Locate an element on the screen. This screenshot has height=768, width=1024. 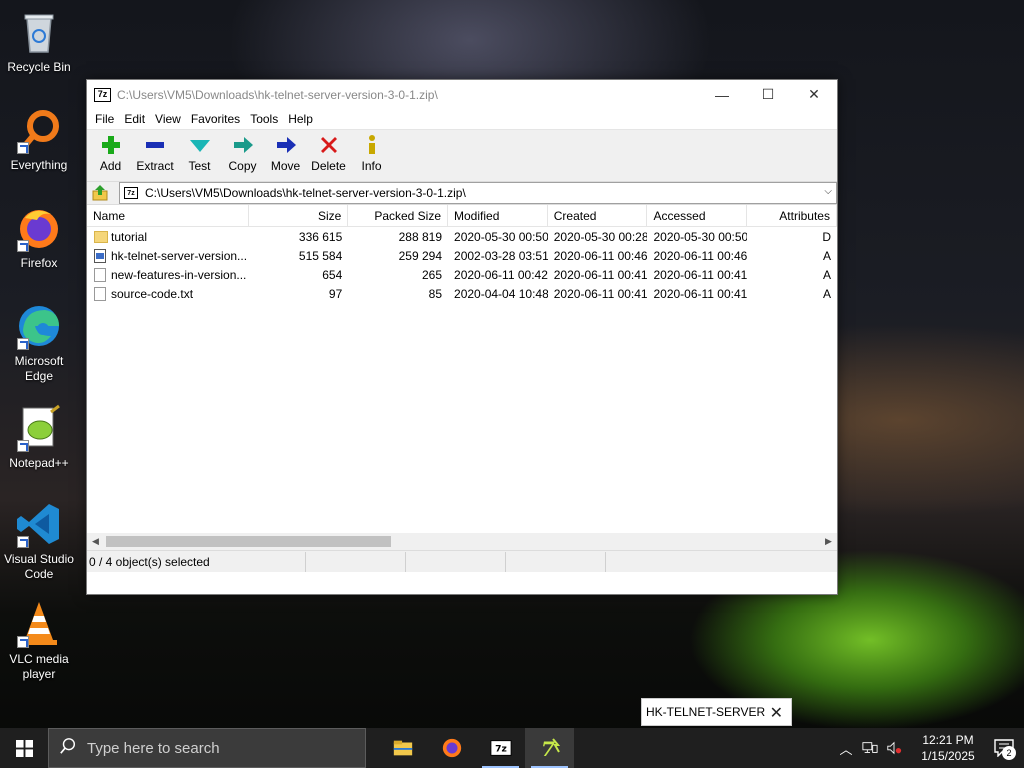
taskbar-search-box: Type here to search is located at coordinates (207, 748).